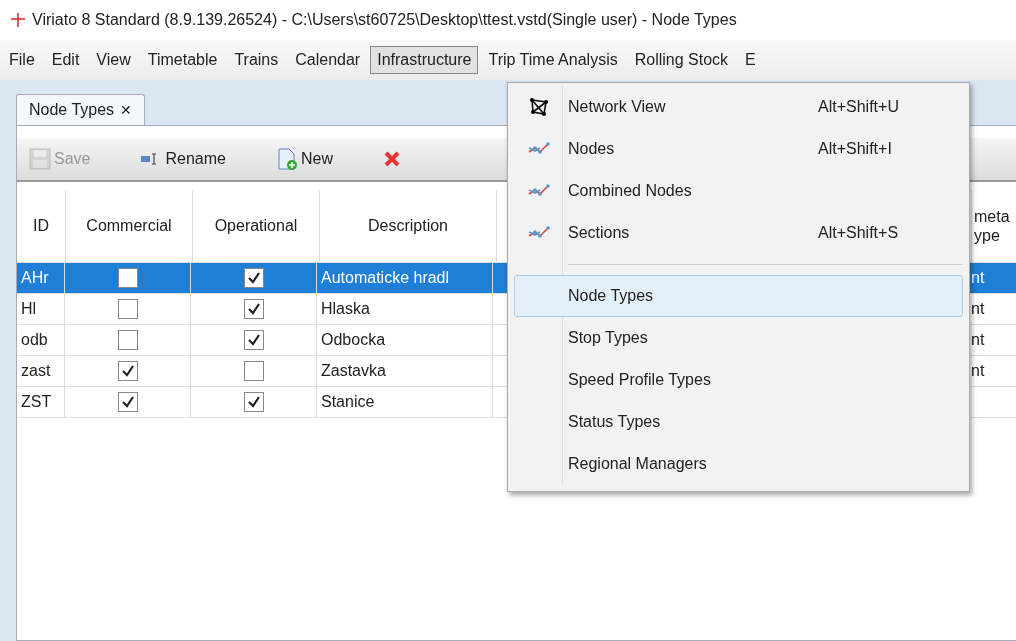 The height and width of the screenshot is (641, 1016). I want to click on menu-label: Sections, so click(599, 233).